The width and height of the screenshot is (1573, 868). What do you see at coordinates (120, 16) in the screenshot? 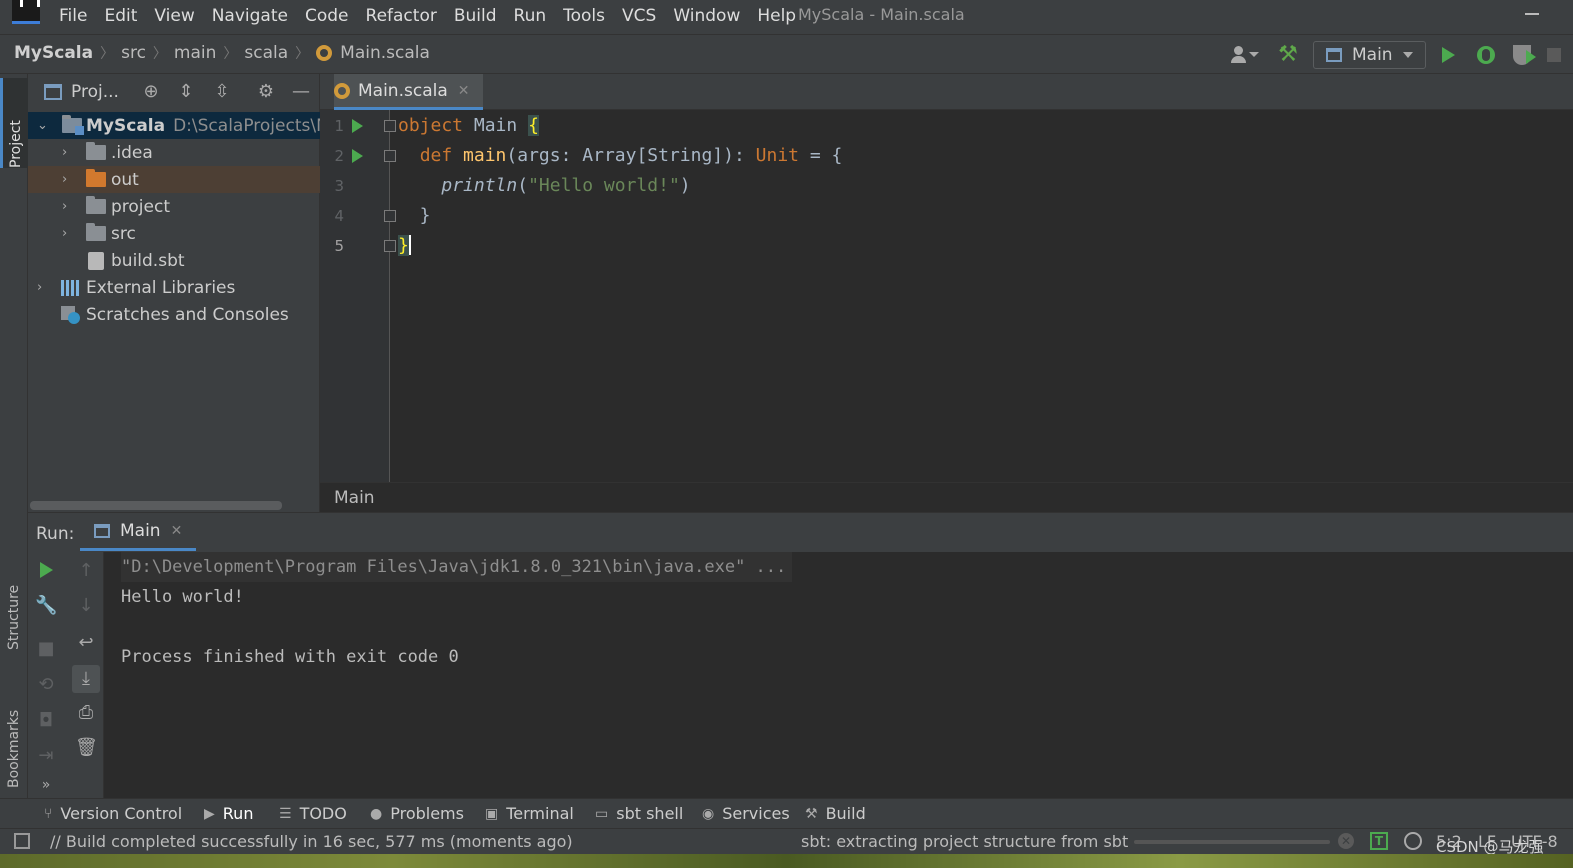
I see `menu-edit: Edit` at bounding box center [120, 16].